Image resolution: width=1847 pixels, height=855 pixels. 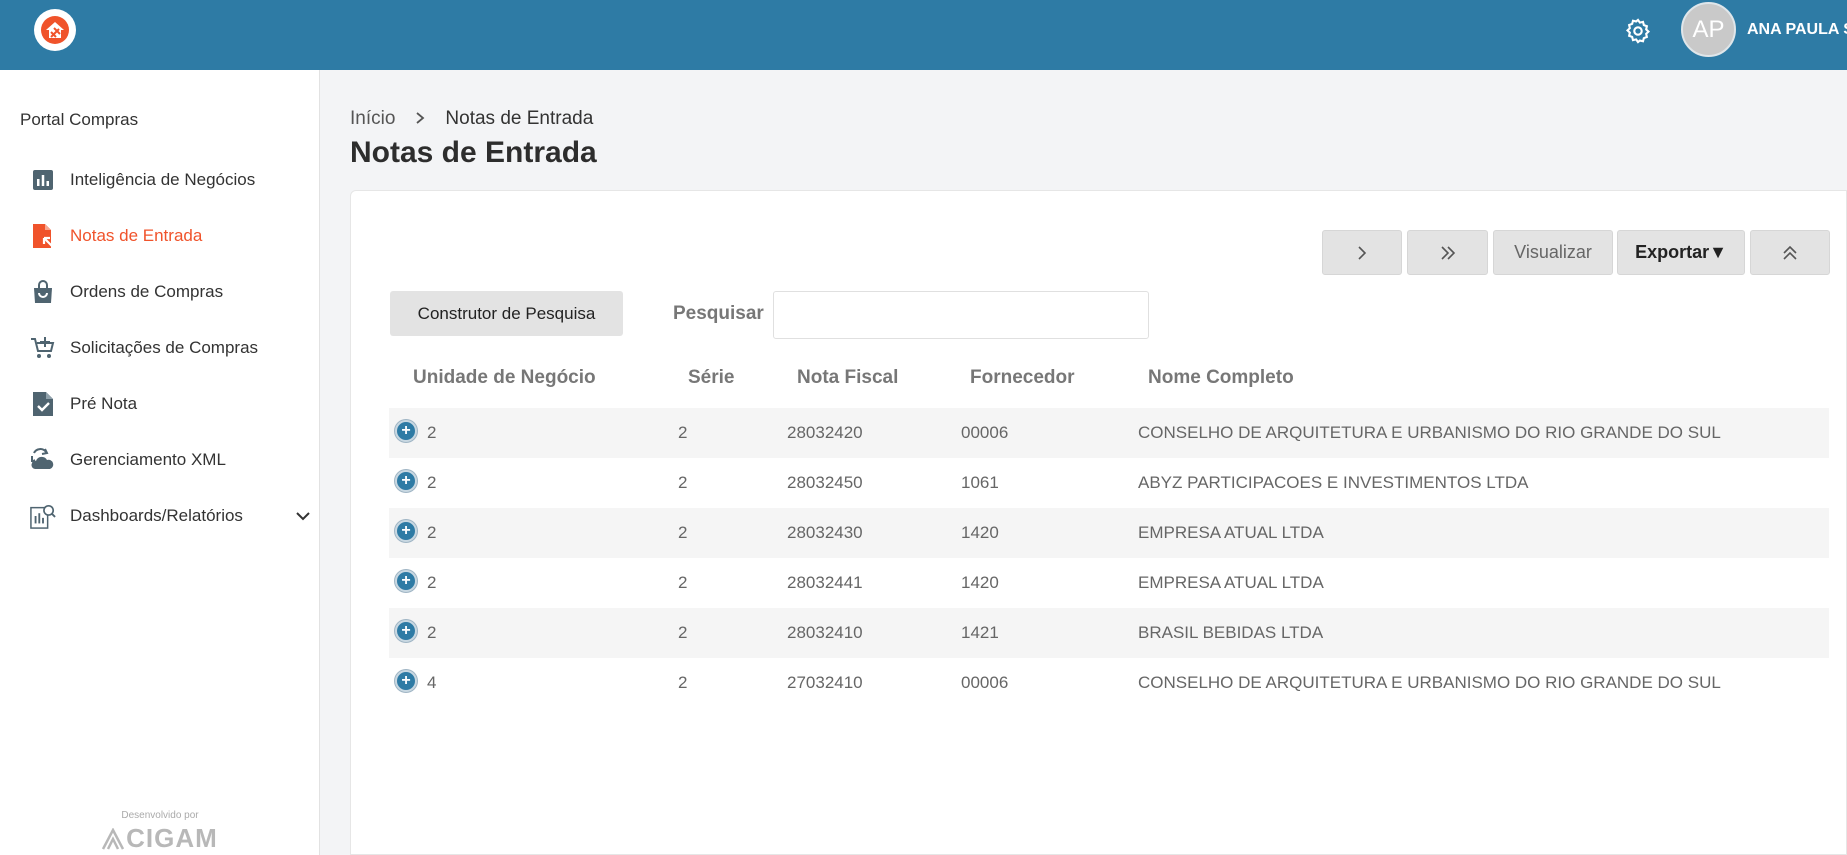 I want to click on sidebar-item-inteligencia-negocios: Inteligência de Negócios, so click(x=165, y=180).